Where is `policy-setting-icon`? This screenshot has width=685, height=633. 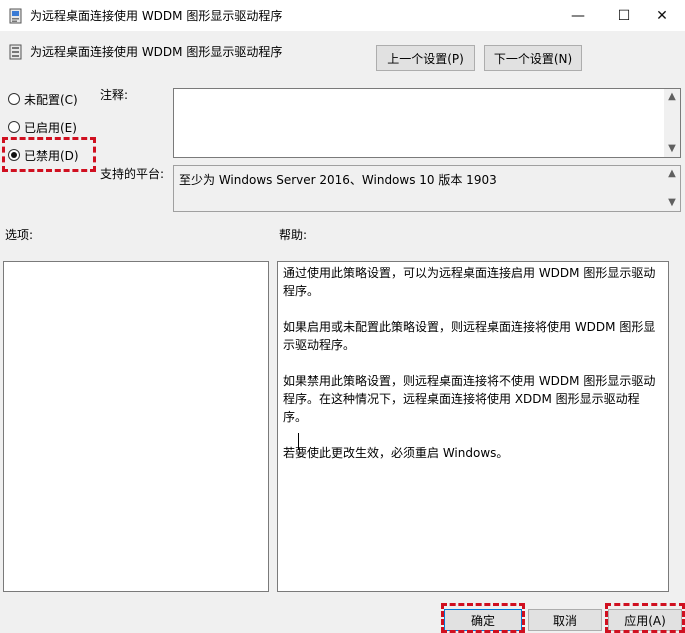 policy-setting-icon is located at coordinates (15, 52).